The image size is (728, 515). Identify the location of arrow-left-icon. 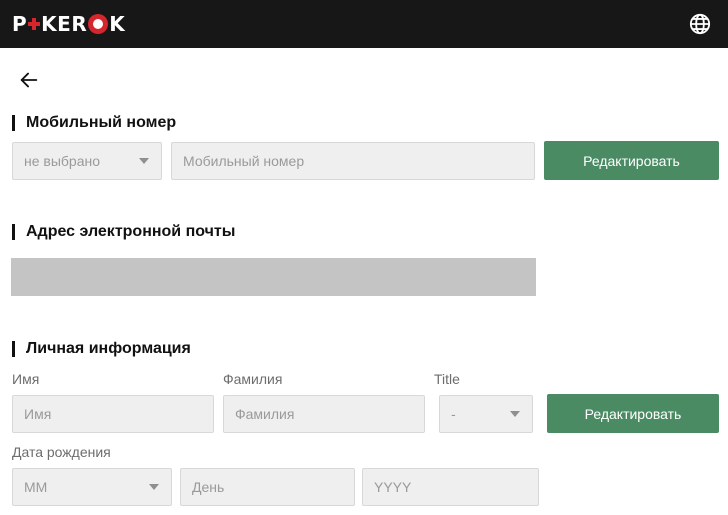
(29, 80).